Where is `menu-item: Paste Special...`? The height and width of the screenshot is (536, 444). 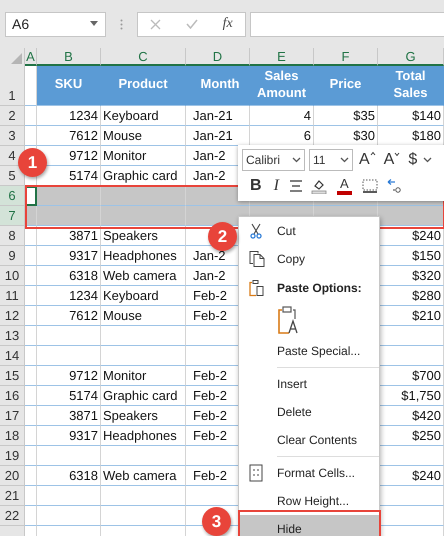
menu-item: Paste Special... is located at coordinates (309, 351).